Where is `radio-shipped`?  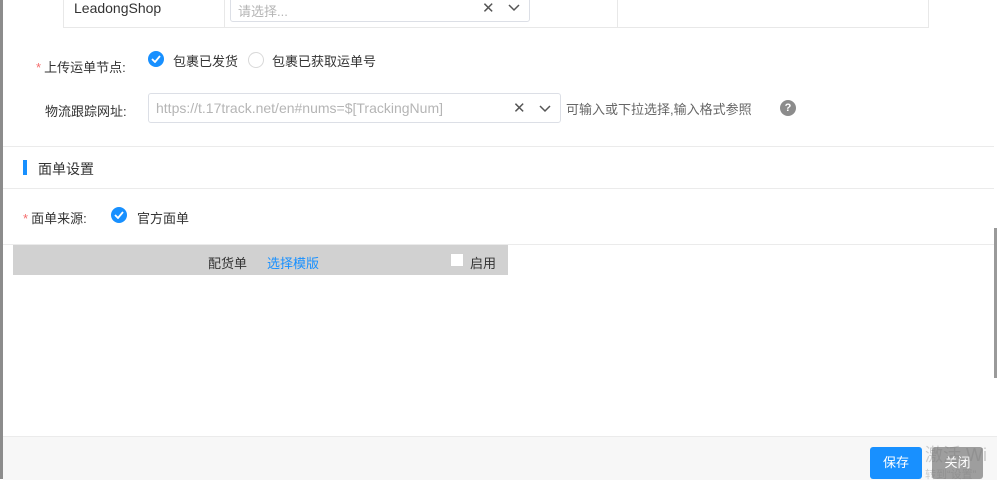 radio-shipped is located at coordinates (156, 59).